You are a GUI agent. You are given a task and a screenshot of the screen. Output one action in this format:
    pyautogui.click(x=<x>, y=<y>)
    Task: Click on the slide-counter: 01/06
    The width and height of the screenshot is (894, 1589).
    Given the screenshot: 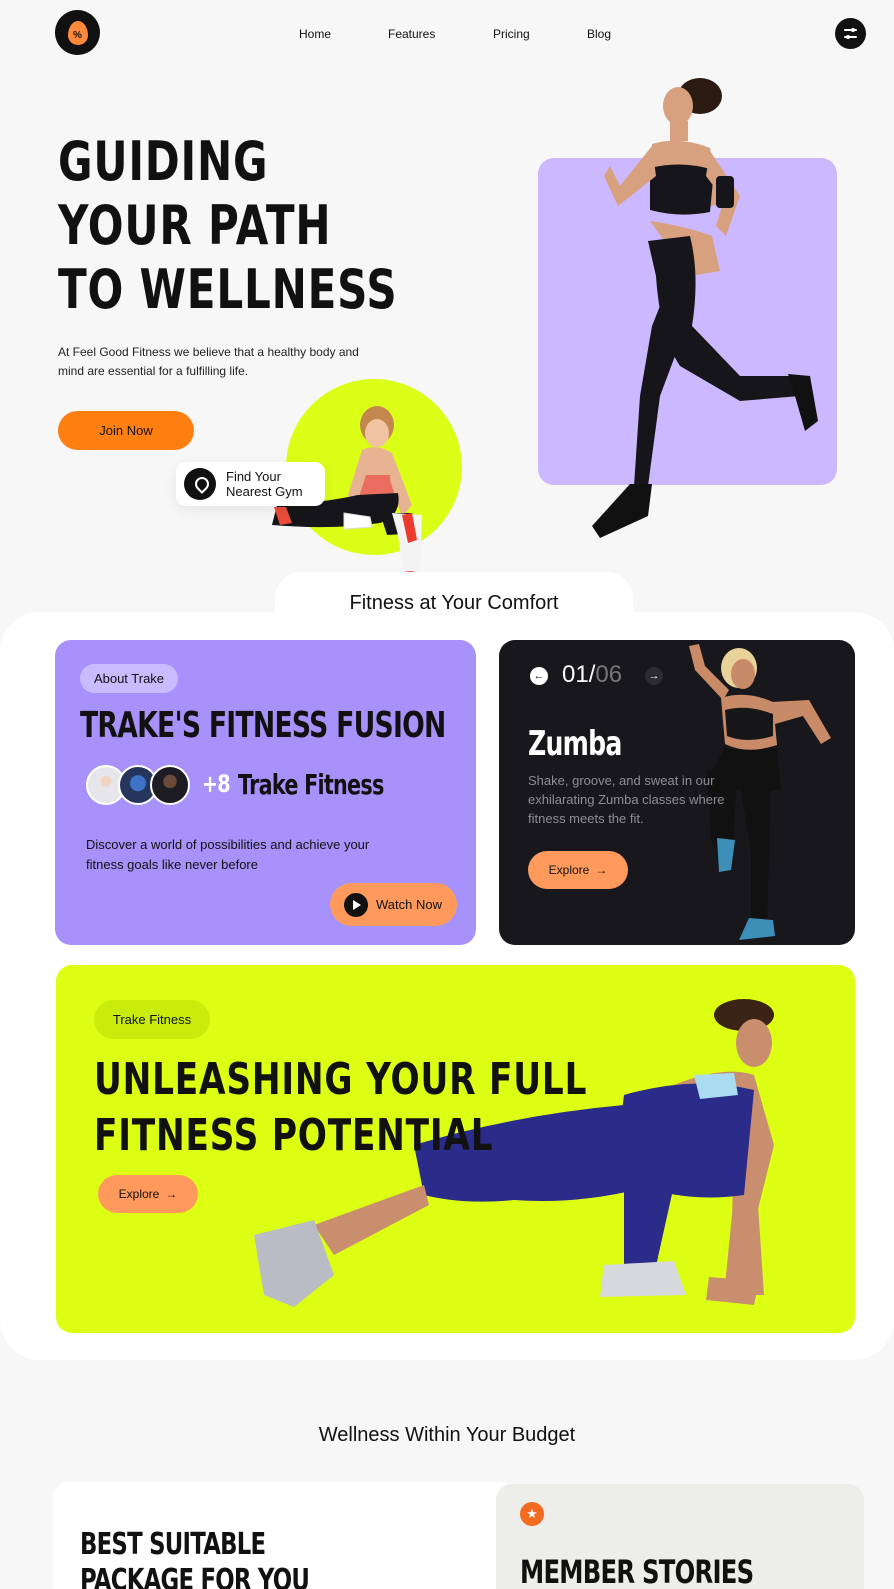 What is the action you would take?
    pyautogui.click(x=592, y=675)
    